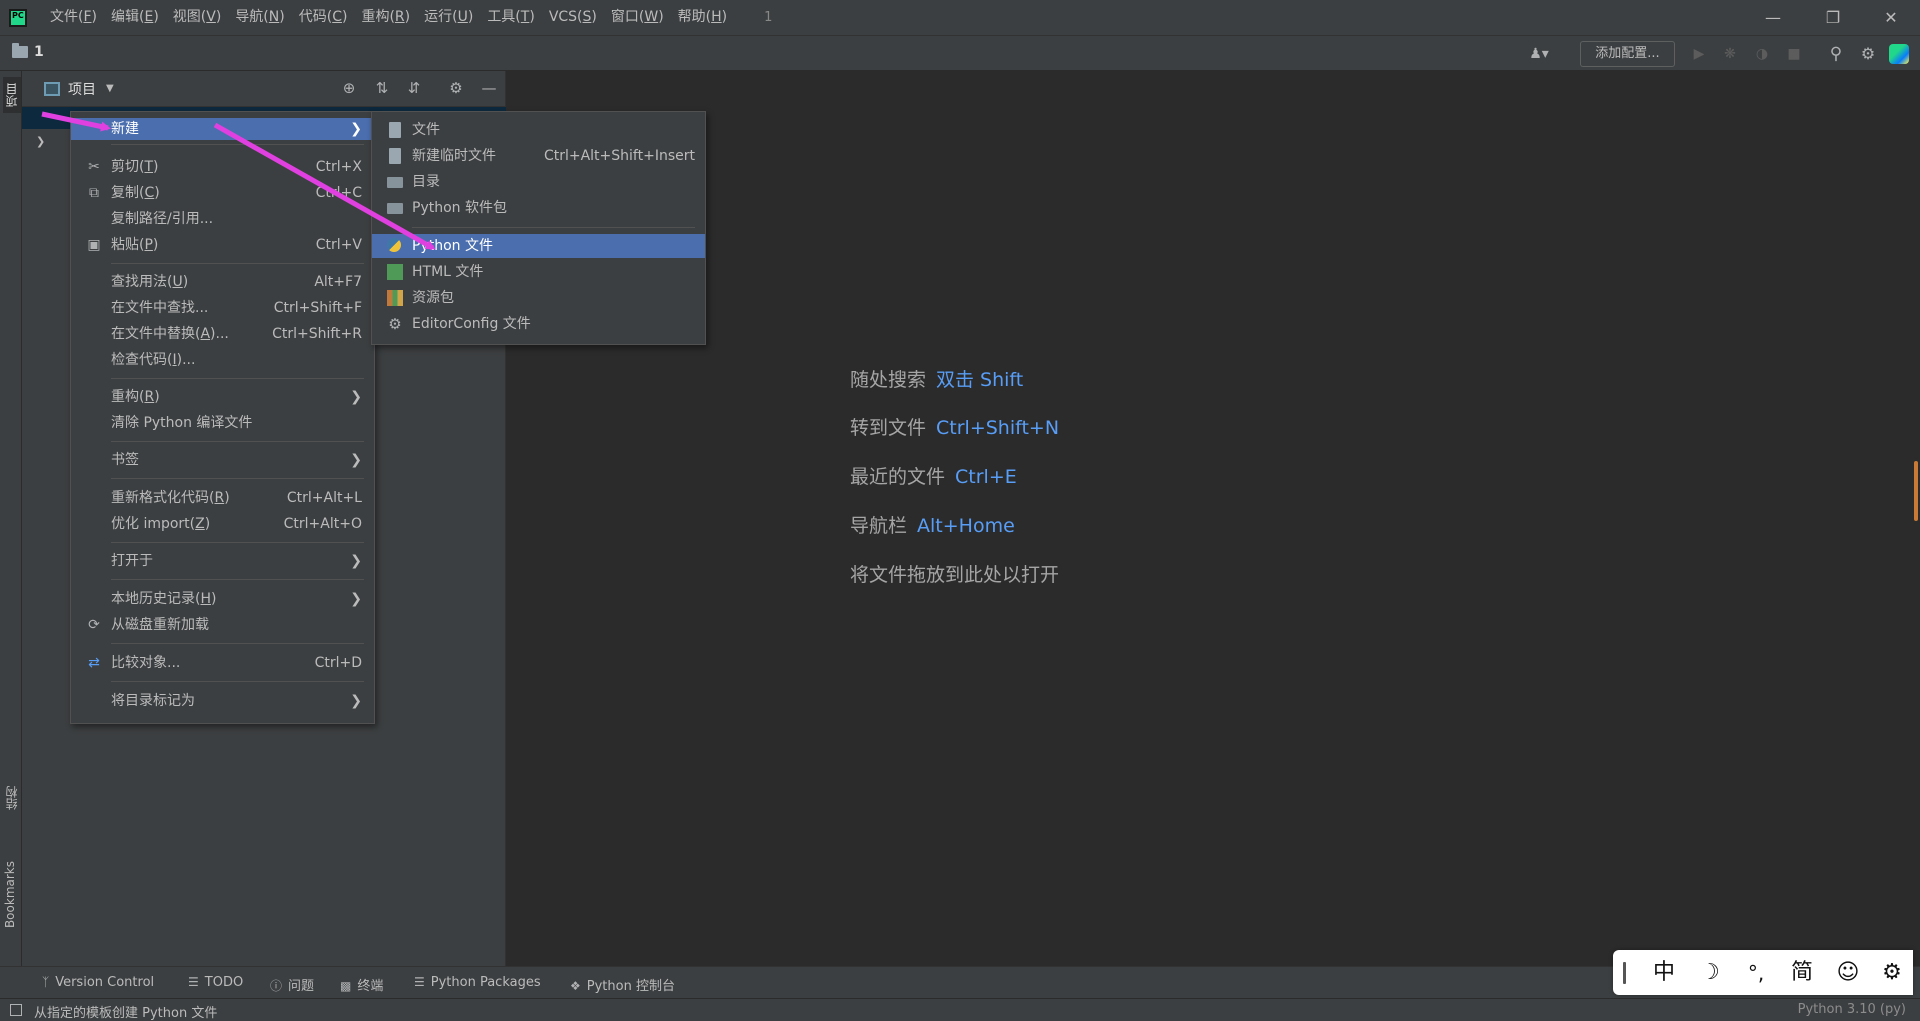 The width and height of the screenshot is (1920, 1021). What do you see at coordinates (11, 798) in the screenshot?
I see `tab-structure: 结构` at bounding box center [11, 798].